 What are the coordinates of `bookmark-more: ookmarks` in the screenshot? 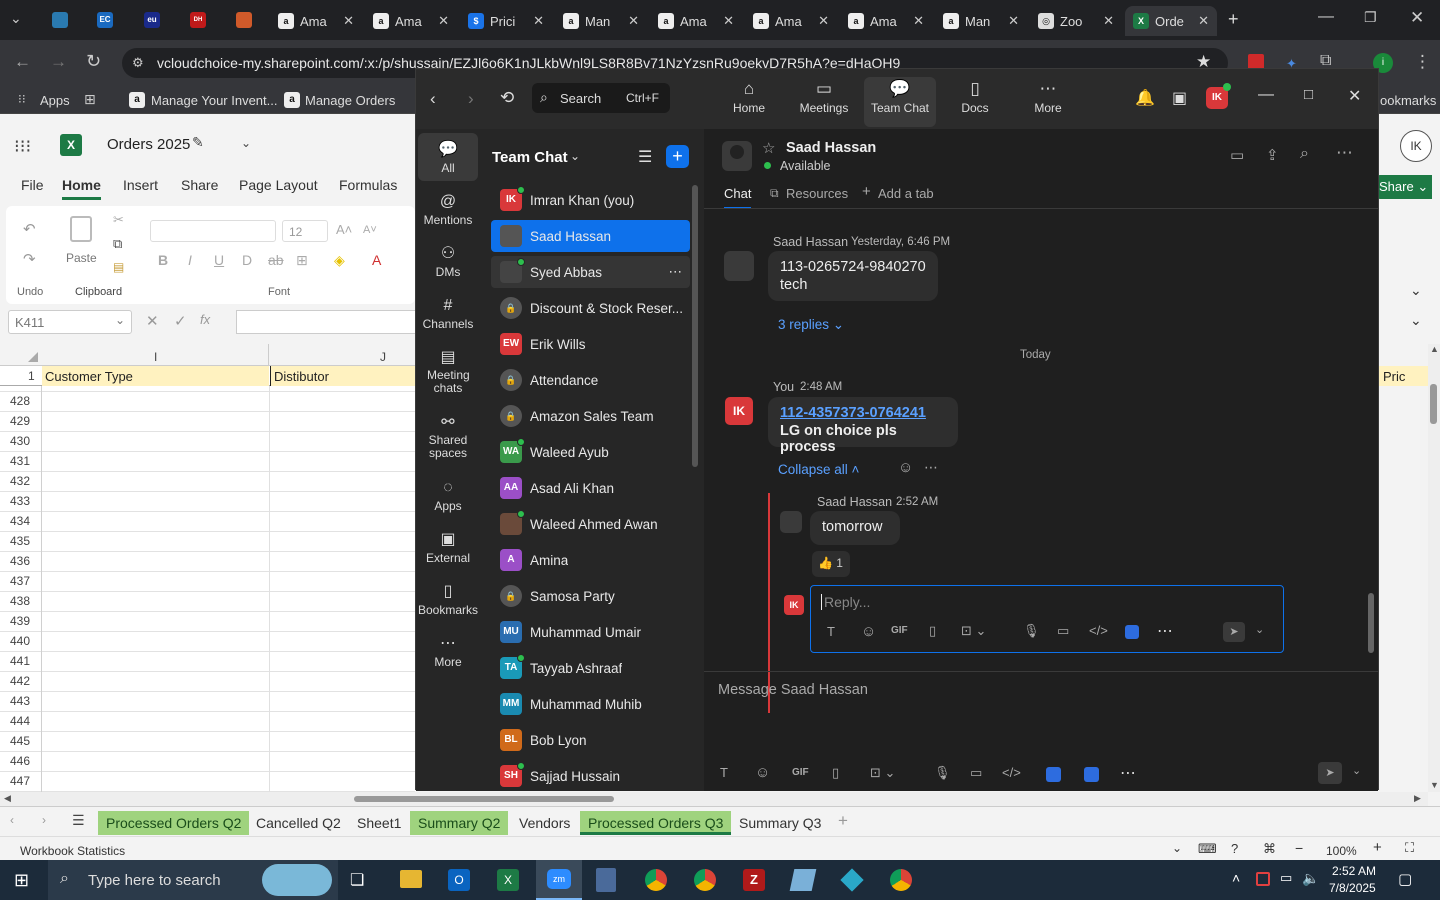 It's located at (1408, 100).